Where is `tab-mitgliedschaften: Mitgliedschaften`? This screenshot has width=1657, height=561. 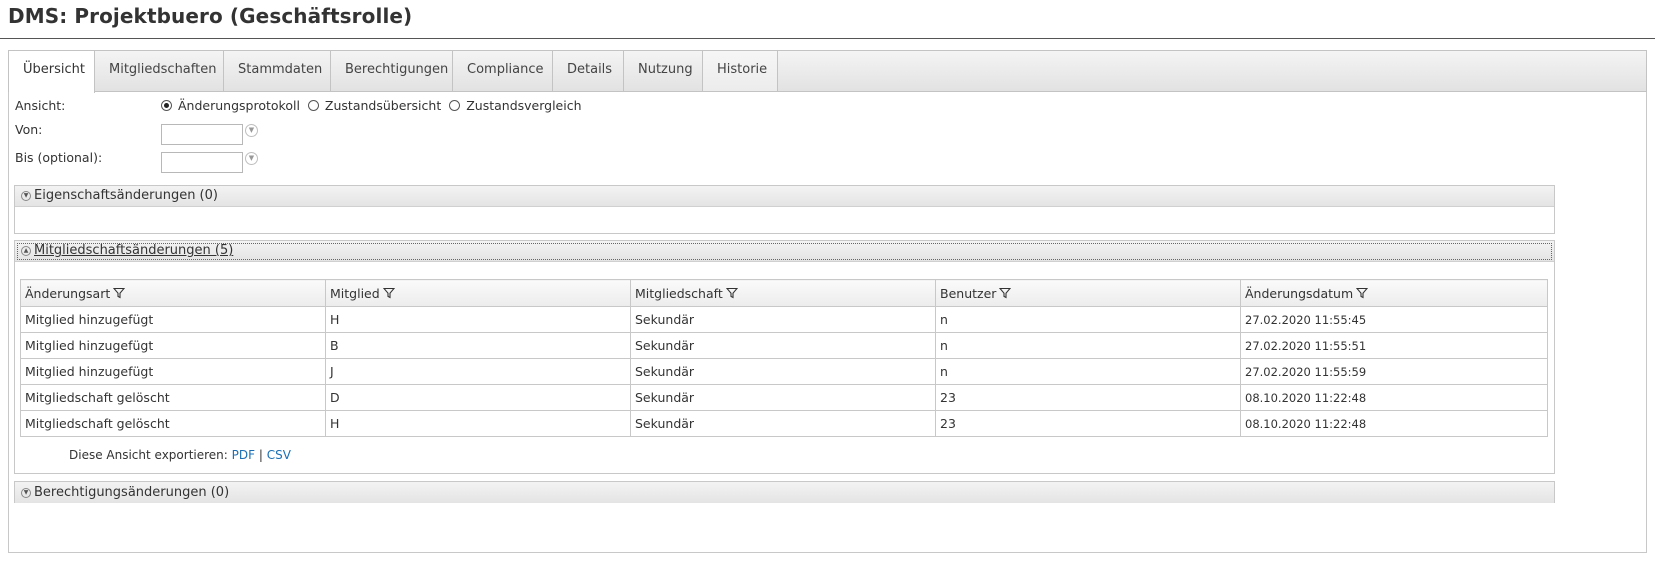 tab-mitgliedschaften: Mitgliedschaften is located at coordinates (159, 71).